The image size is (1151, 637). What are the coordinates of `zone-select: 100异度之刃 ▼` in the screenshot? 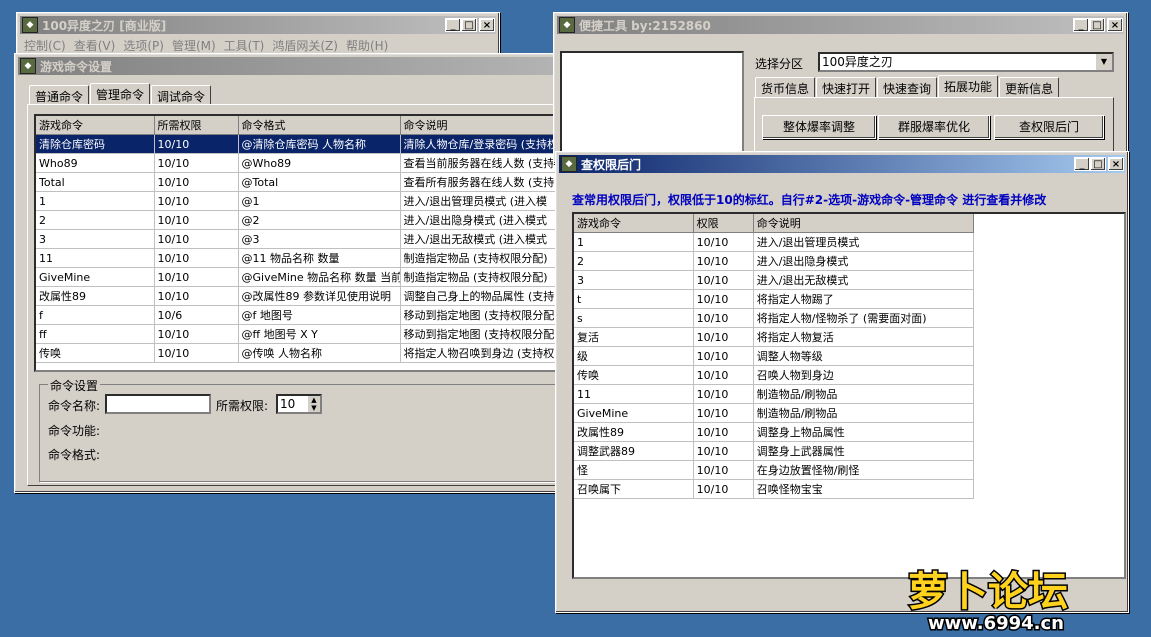 It's located at (966, 62).